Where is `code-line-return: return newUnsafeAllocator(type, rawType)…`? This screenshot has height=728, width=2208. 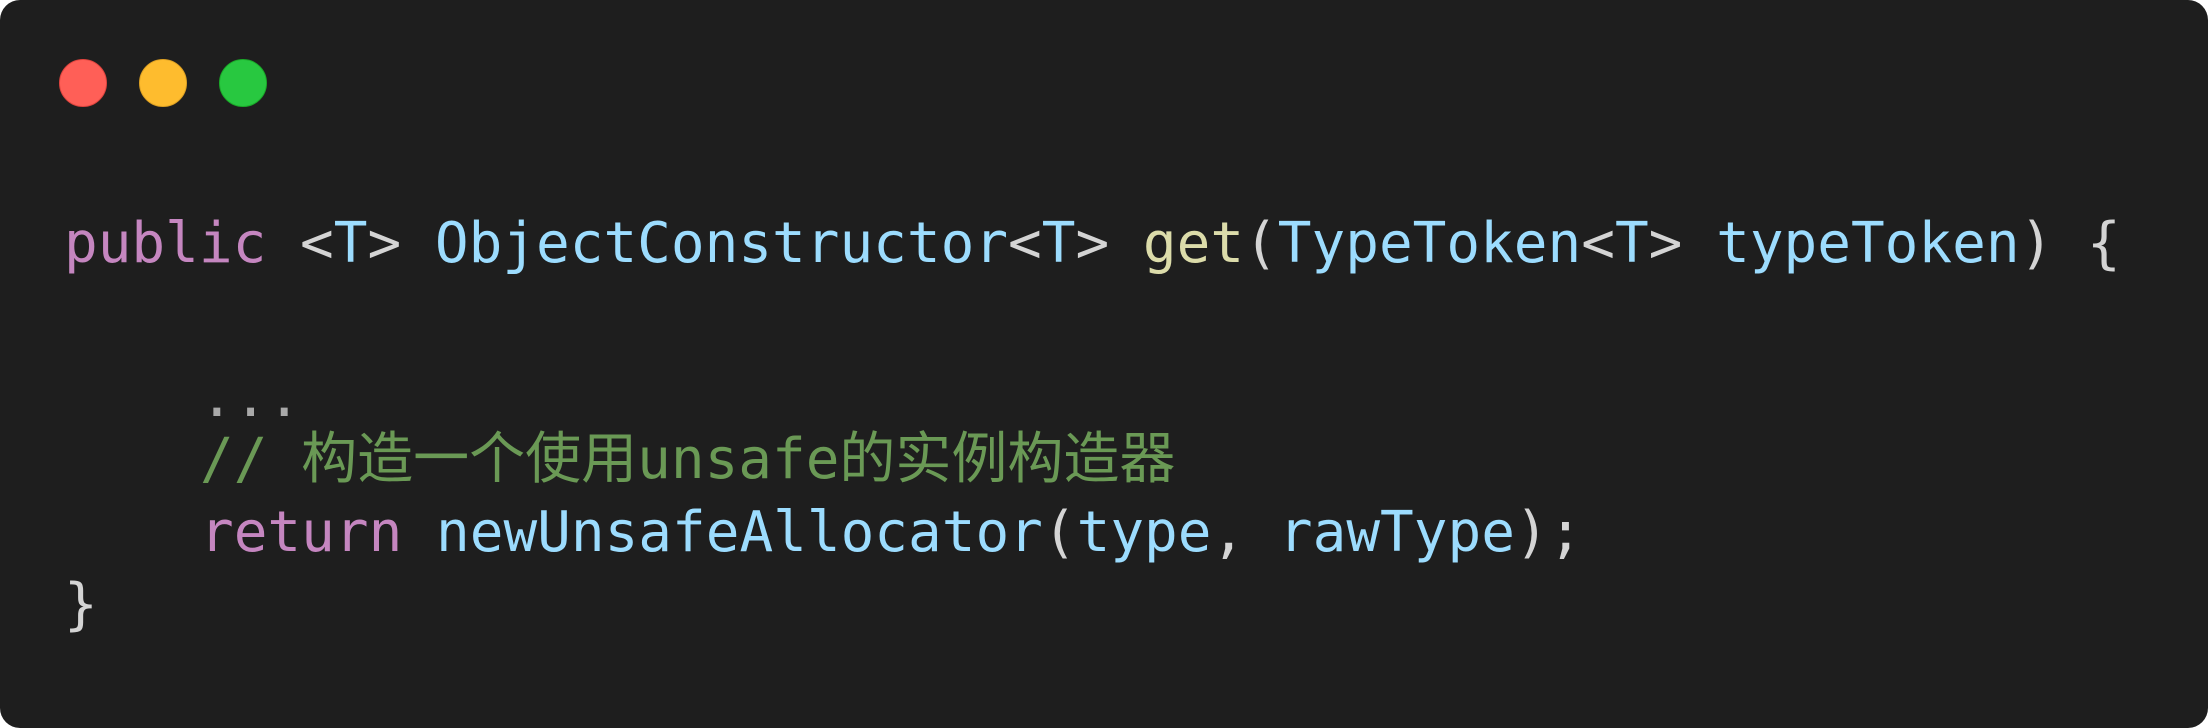
code-line-return: return newUnsafeAllocator(type, rawType)… is located at coordinates (891, 533).